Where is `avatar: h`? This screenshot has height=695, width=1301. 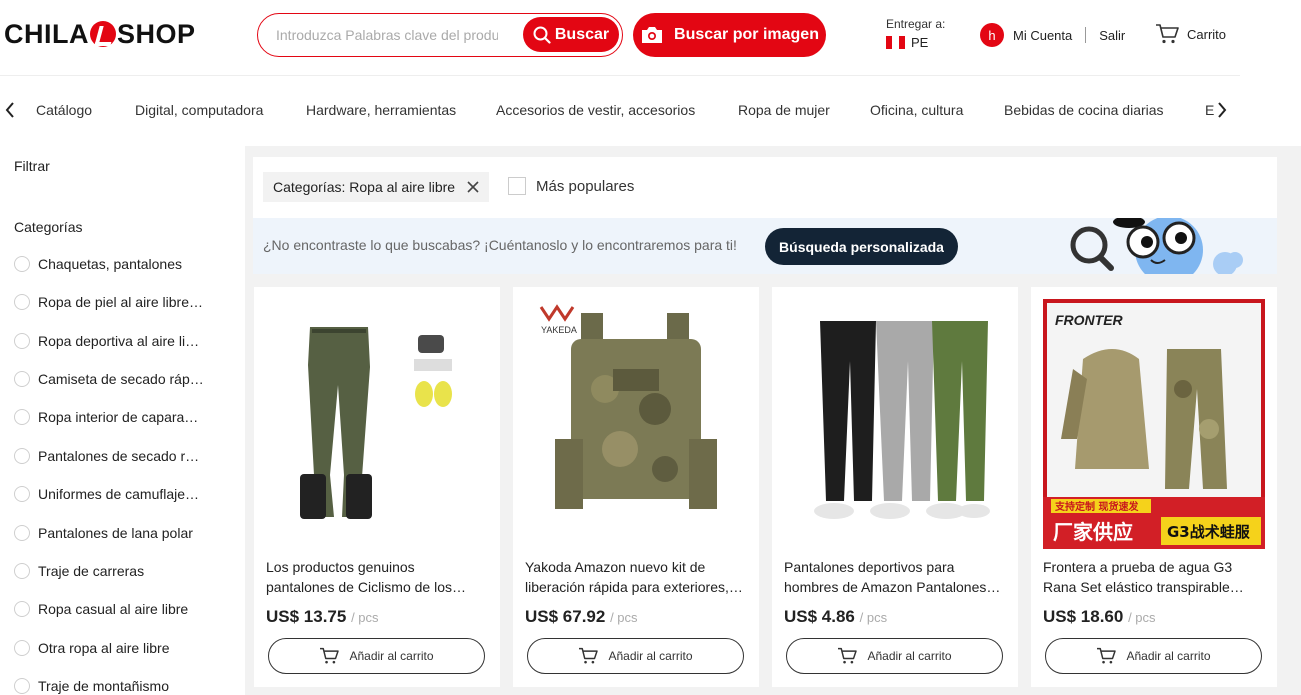 avatar: h is located at coordinates (992, 35).